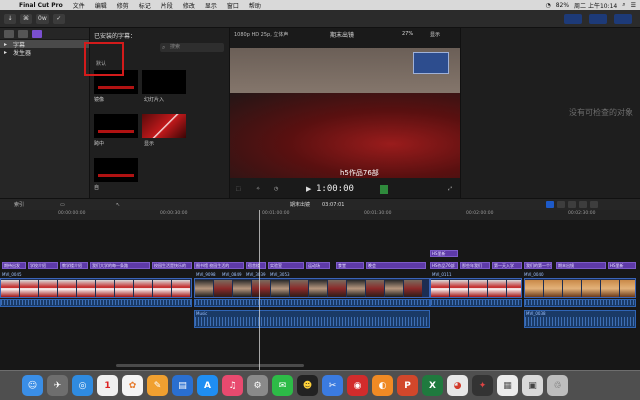  Describe the element at coordinates (623, 5) in the screenshot. I see `spotlight-icon: ⌕` at that location.